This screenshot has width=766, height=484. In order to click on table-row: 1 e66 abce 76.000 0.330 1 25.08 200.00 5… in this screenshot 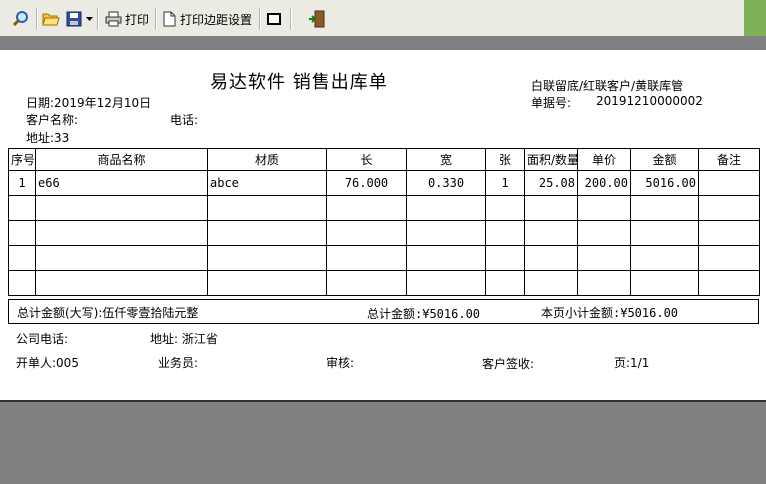, I will do `click(384, 183)`.